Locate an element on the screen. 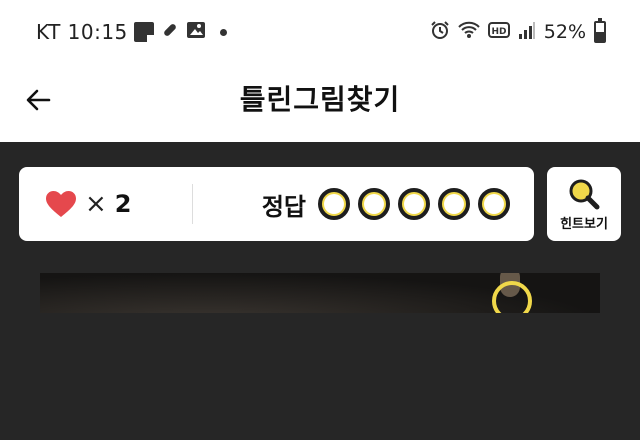  svg-text: HD is located at coordinates (498, 32).